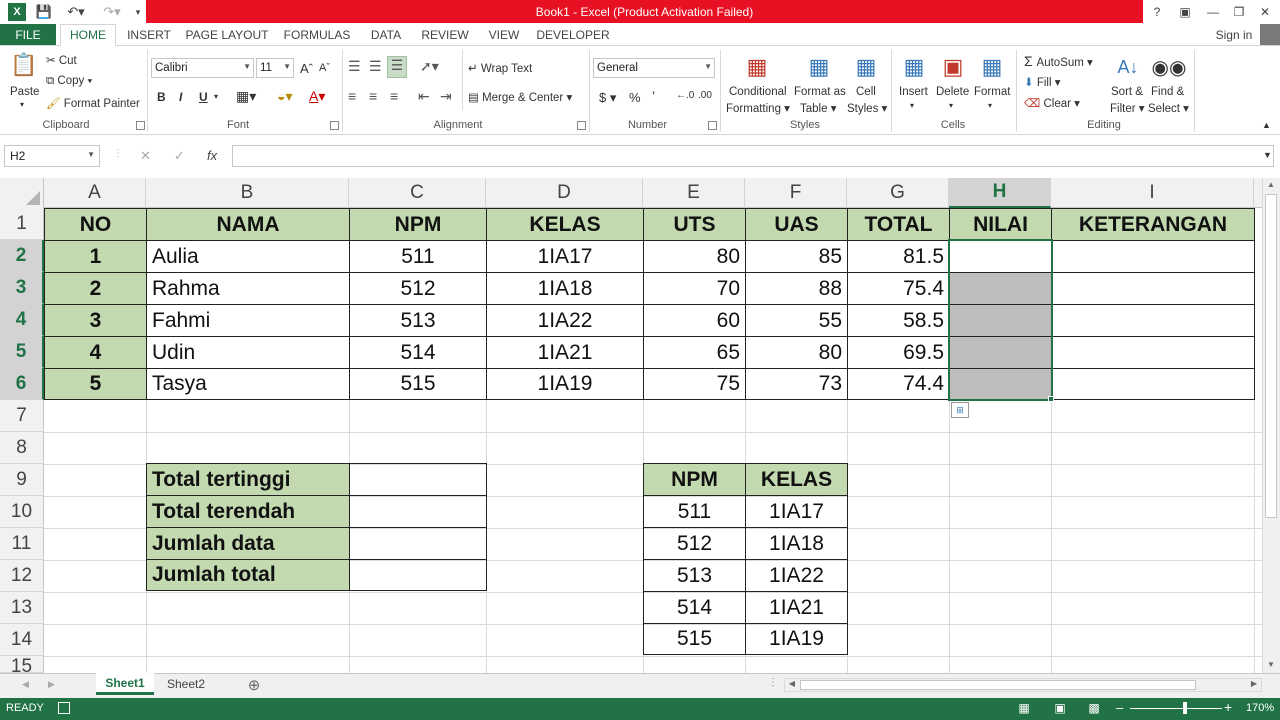 The height and width of the screenshot is (720, 1280). Describe the element at coordinates (317, 96) in the screenshot. I see `font-color-icon: A▾` at that location.